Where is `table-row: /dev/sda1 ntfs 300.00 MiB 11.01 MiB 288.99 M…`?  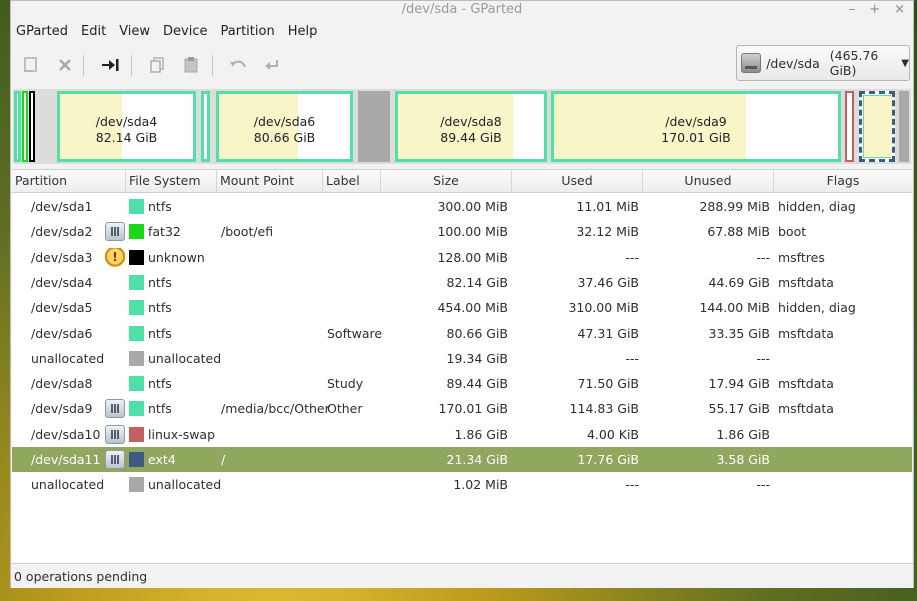
table-row: /dev/sda1 ntfs 300.00 MiB 11.01 MiB 288.99 M… is located at coordinates (462, 206).